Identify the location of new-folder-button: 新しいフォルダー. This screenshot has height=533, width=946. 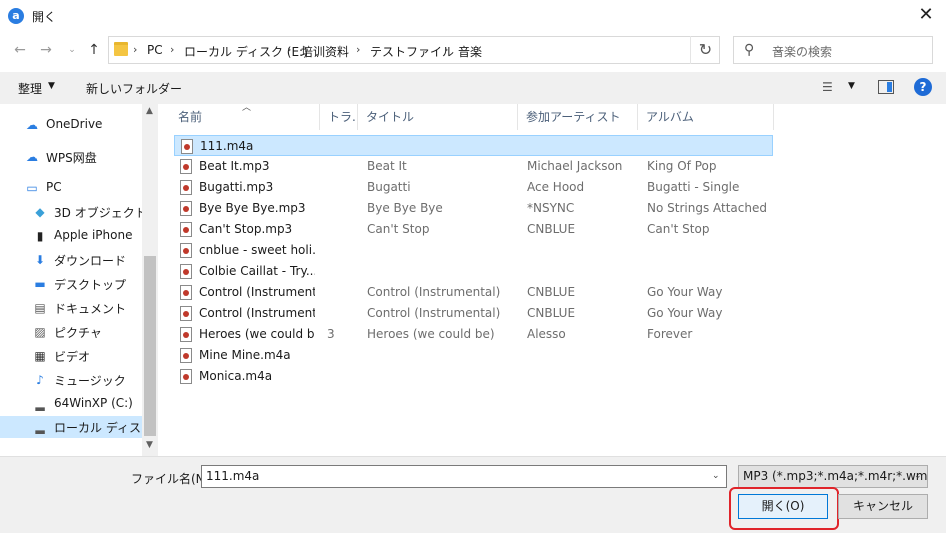
(134, 88).